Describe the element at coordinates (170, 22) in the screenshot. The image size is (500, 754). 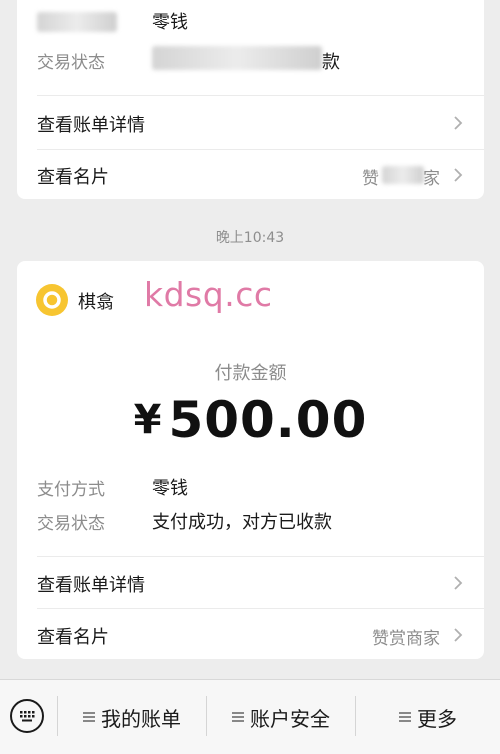
I see `prev-payment-method-value: 零钱` at that location.